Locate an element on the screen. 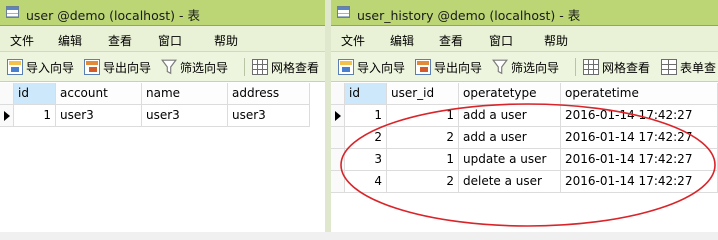  table-cell: 4 is located at coordinates (366, 182).